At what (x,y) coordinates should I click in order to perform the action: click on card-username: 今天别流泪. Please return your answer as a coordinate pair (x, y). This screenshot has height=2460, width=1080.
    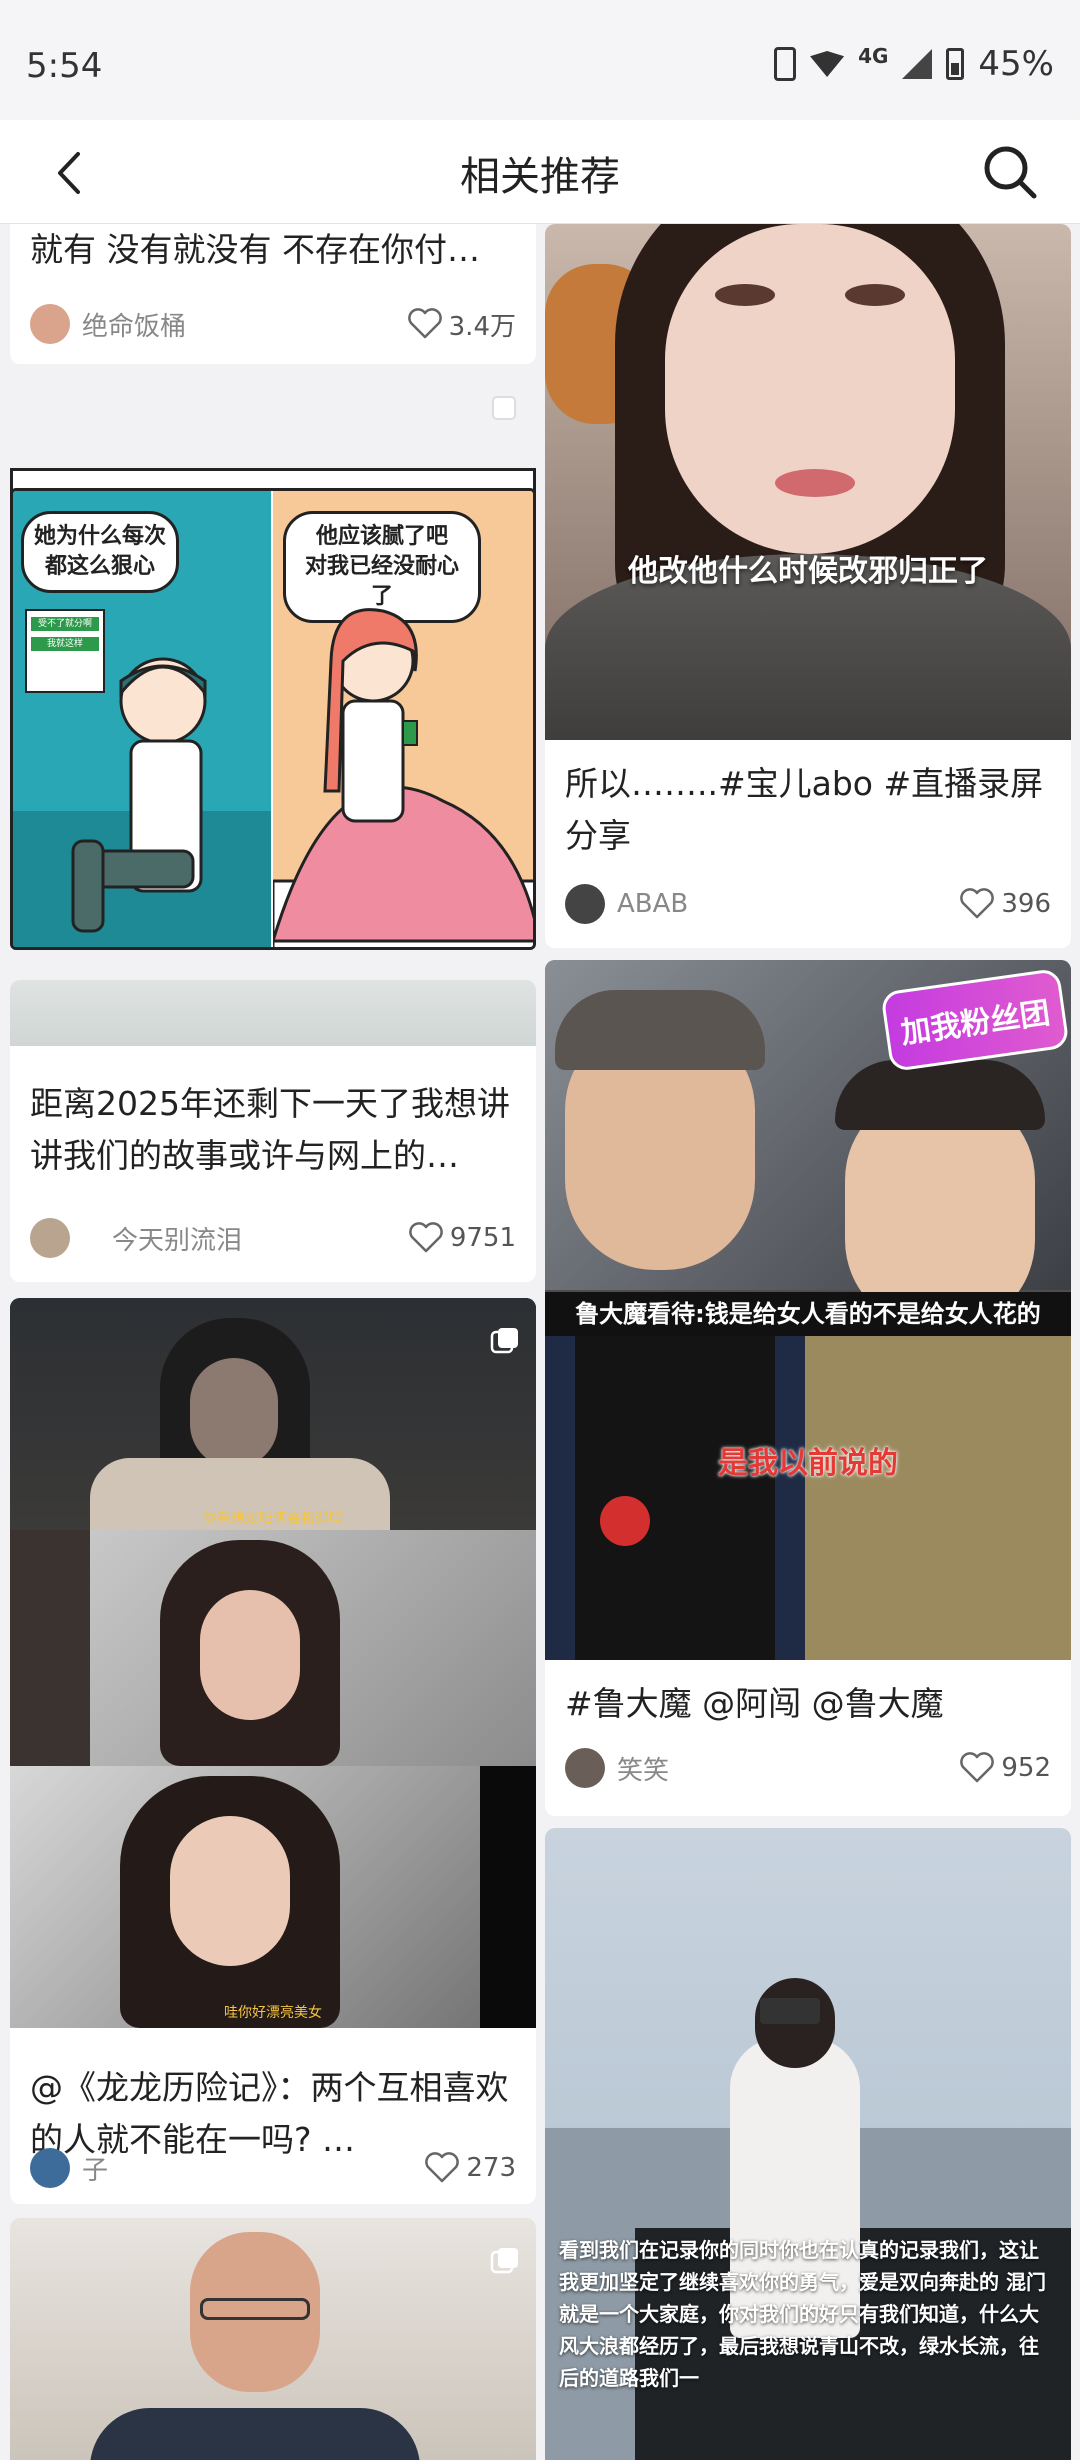
    Looking at the image, I should click on (260, 1238).